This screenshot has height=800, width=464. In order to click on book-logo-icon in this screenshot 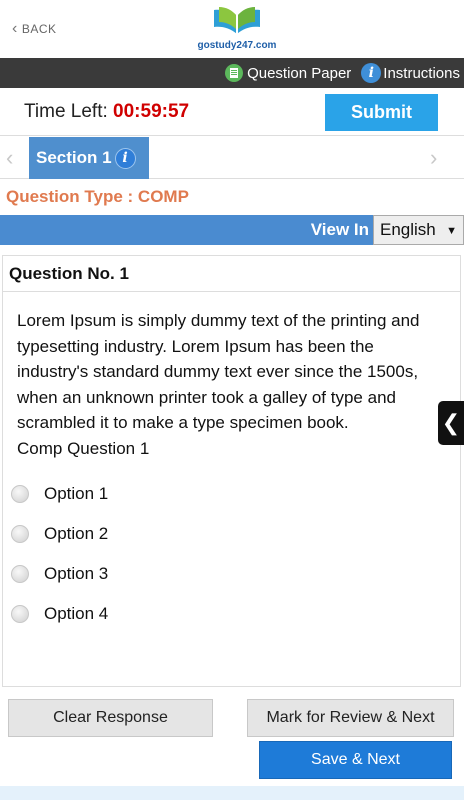, I will do `click(237, 20)`.